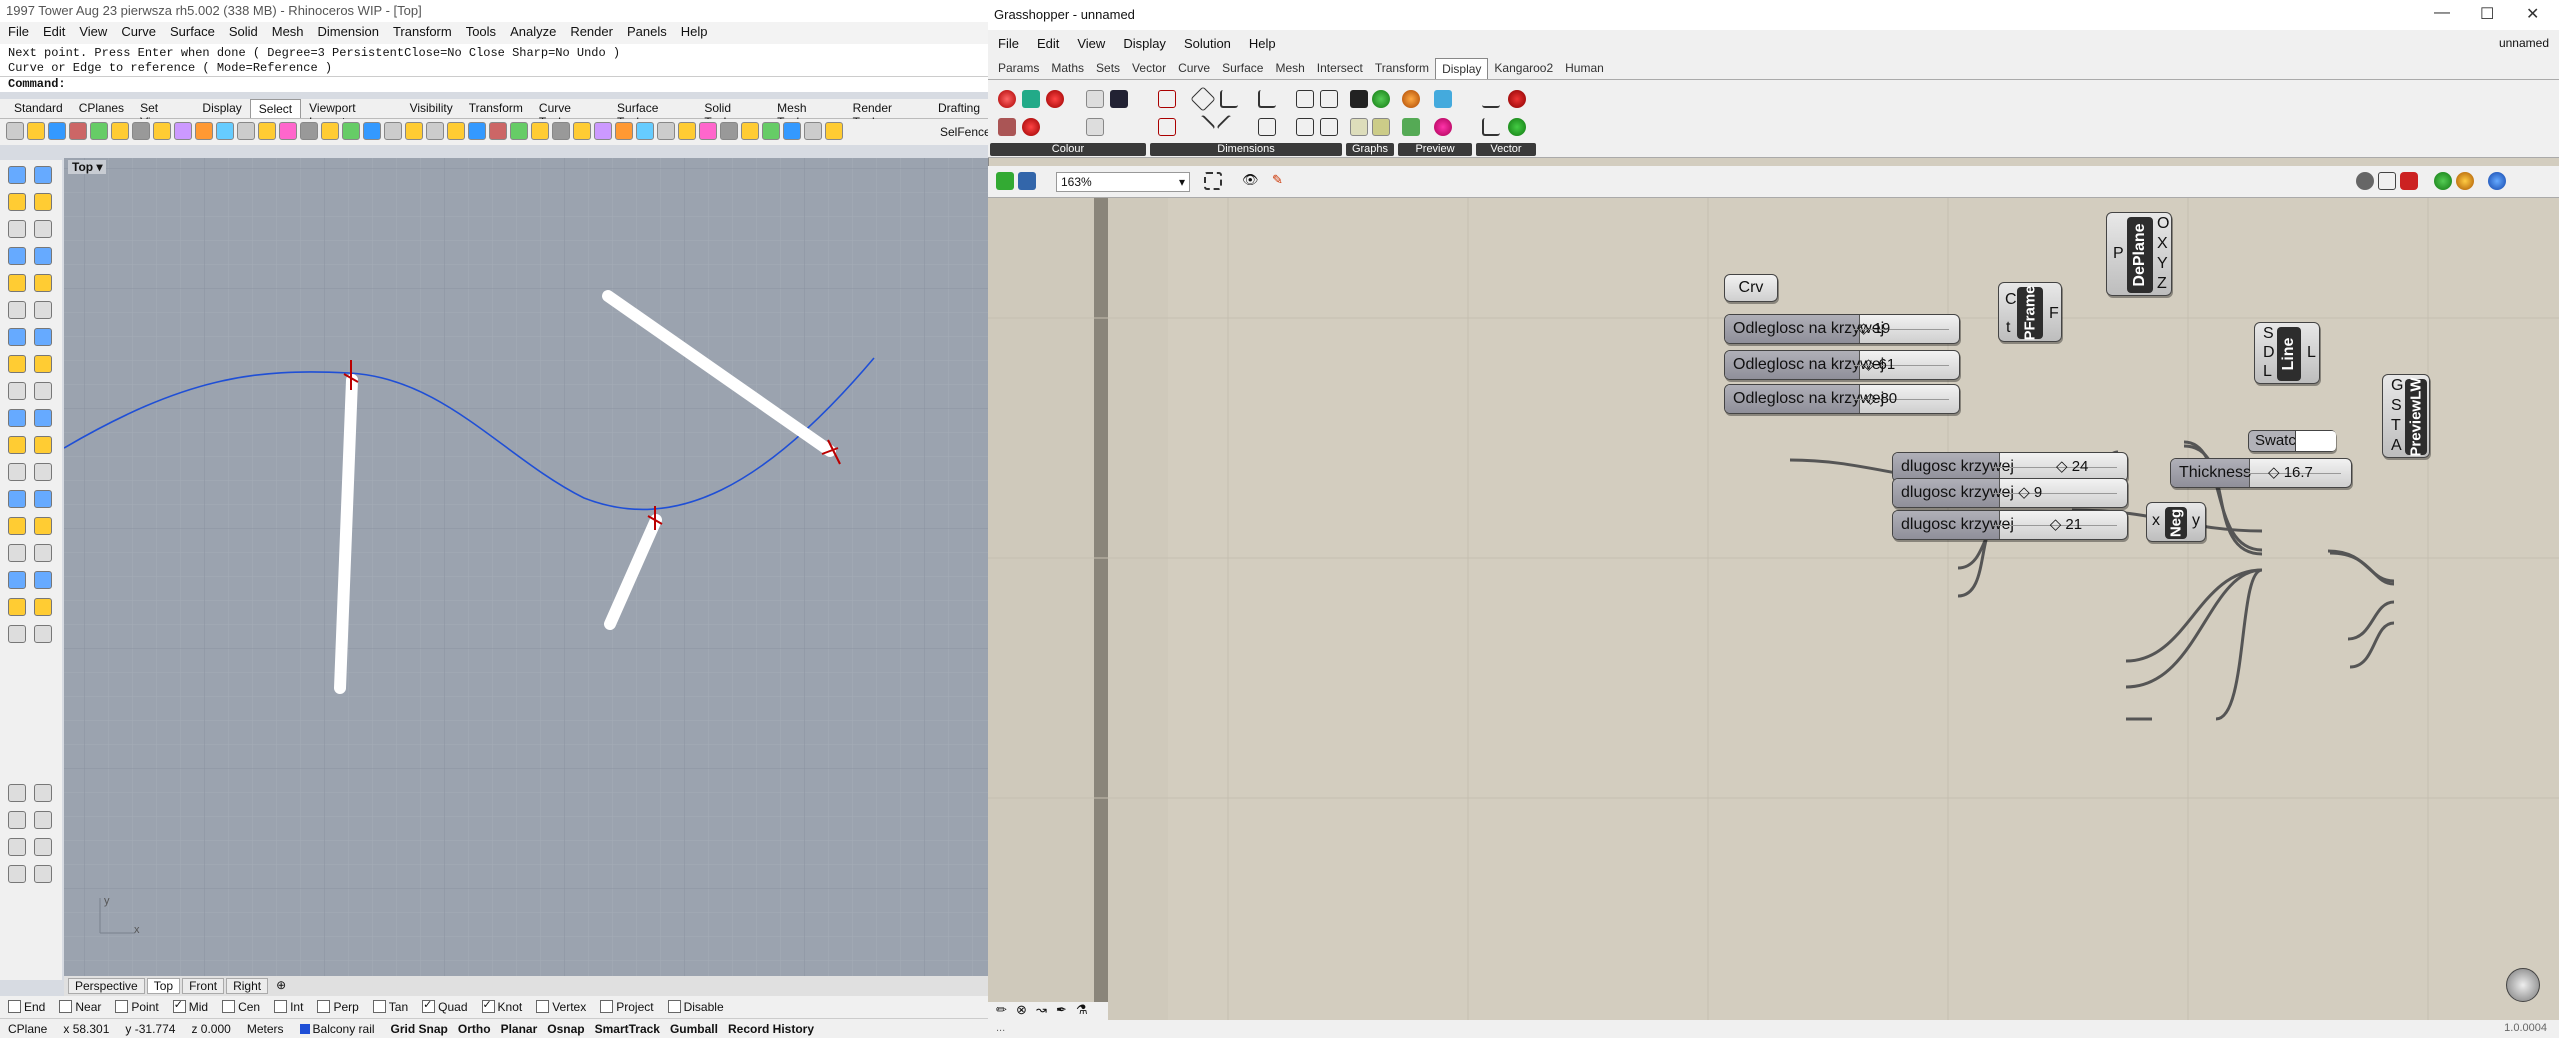  What do you see at coordinates (627, 1007) in the screenshot?
I see `osnap-project: Project` at bounding box center [627, 1007].